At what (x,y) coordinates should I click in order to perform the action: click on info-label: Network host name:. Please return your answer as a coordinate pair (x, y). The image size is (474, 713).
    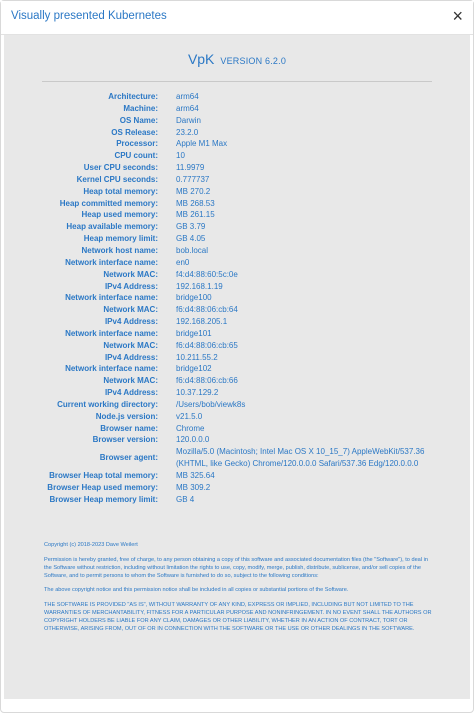
    Looking at the image, I should click on (119, 250).